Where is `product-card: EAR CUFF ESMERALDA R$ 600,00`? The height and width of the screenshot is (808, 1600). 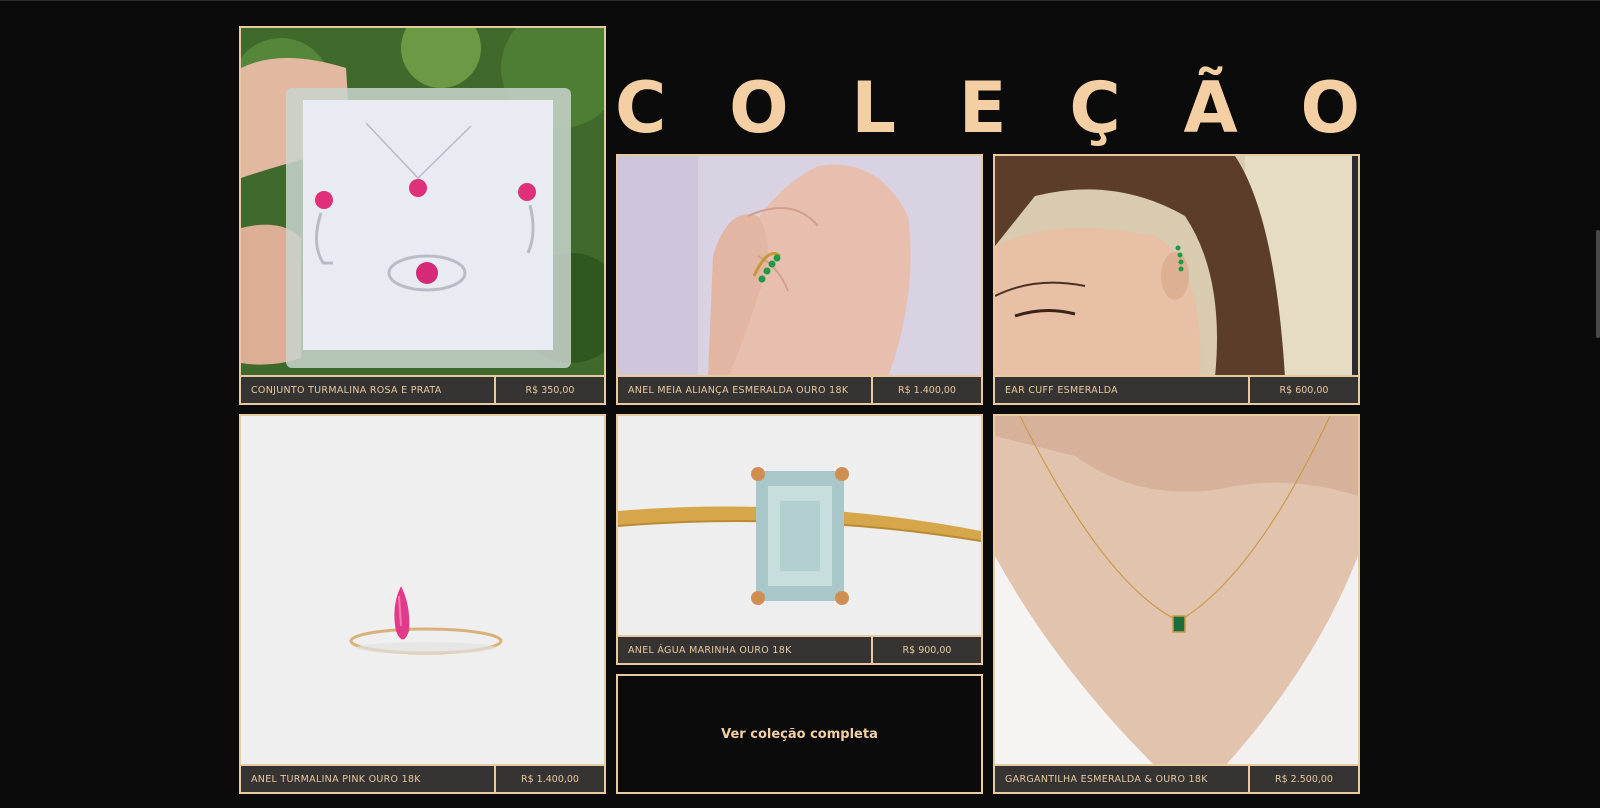 product-card: EAR CUFF ESMERALDA R$ 600,00 is located at coordinates (1176, 279).